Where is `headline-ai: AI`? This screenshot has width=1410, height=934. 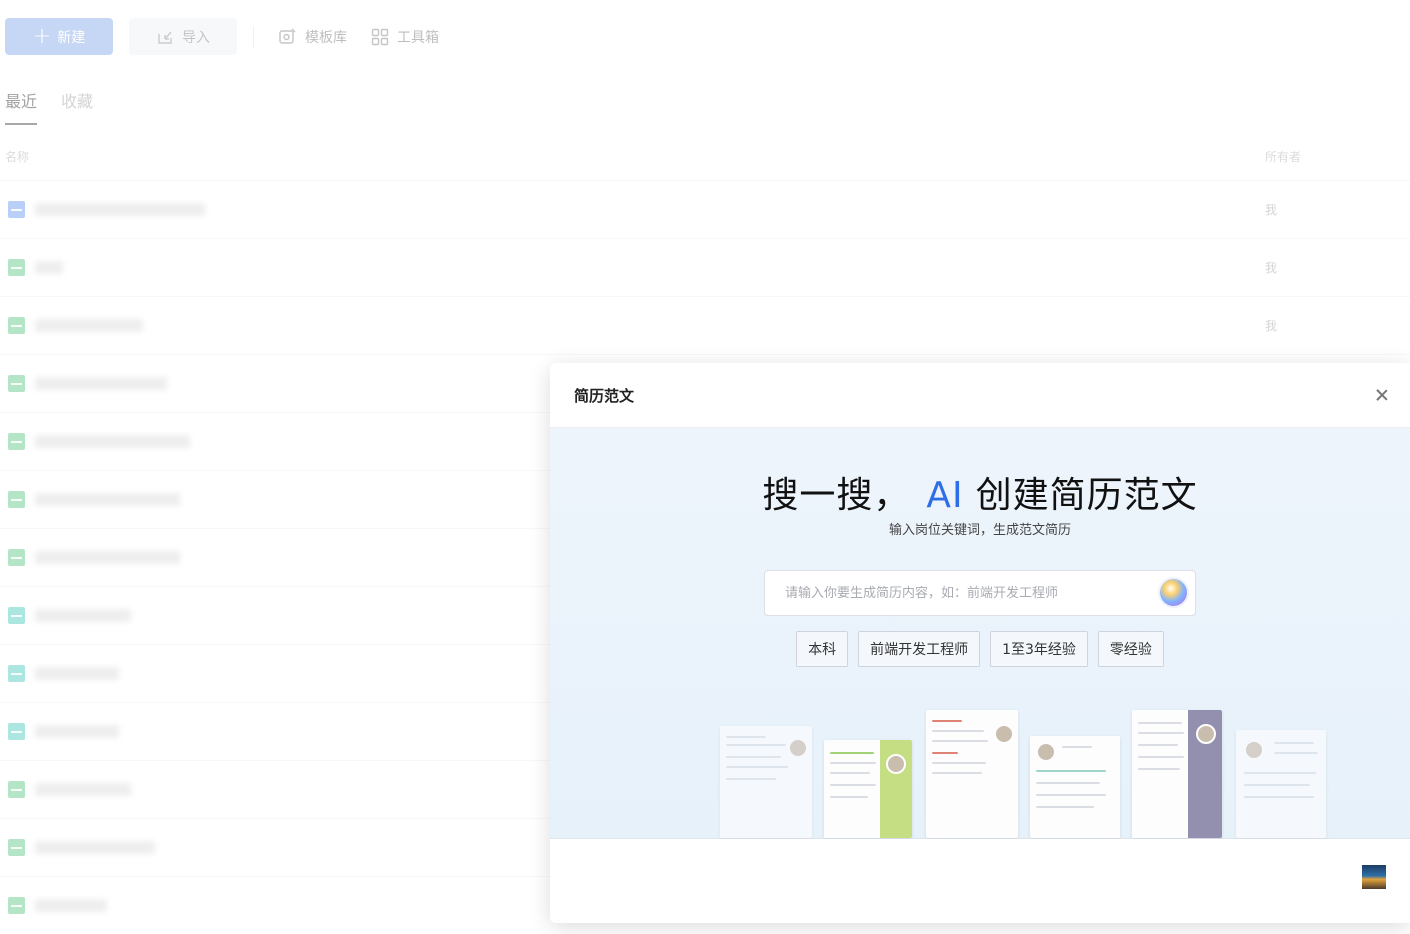
headline-ai: AI is located at coordinates (945, 495).